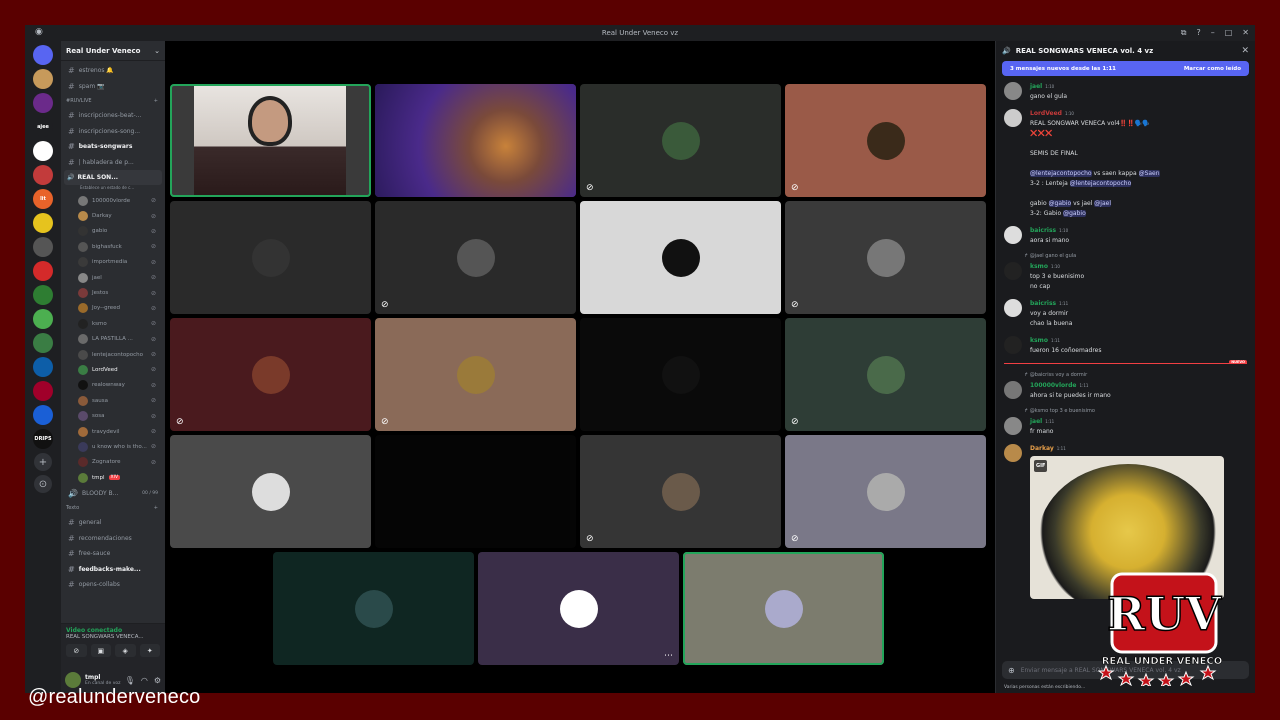 The height and width of the screenshot is (720, 1280). What do you see at coordinates (113, 87) in the screenshot?
I see `channel-item: # spam 📷` at bounding box center [113, 87].